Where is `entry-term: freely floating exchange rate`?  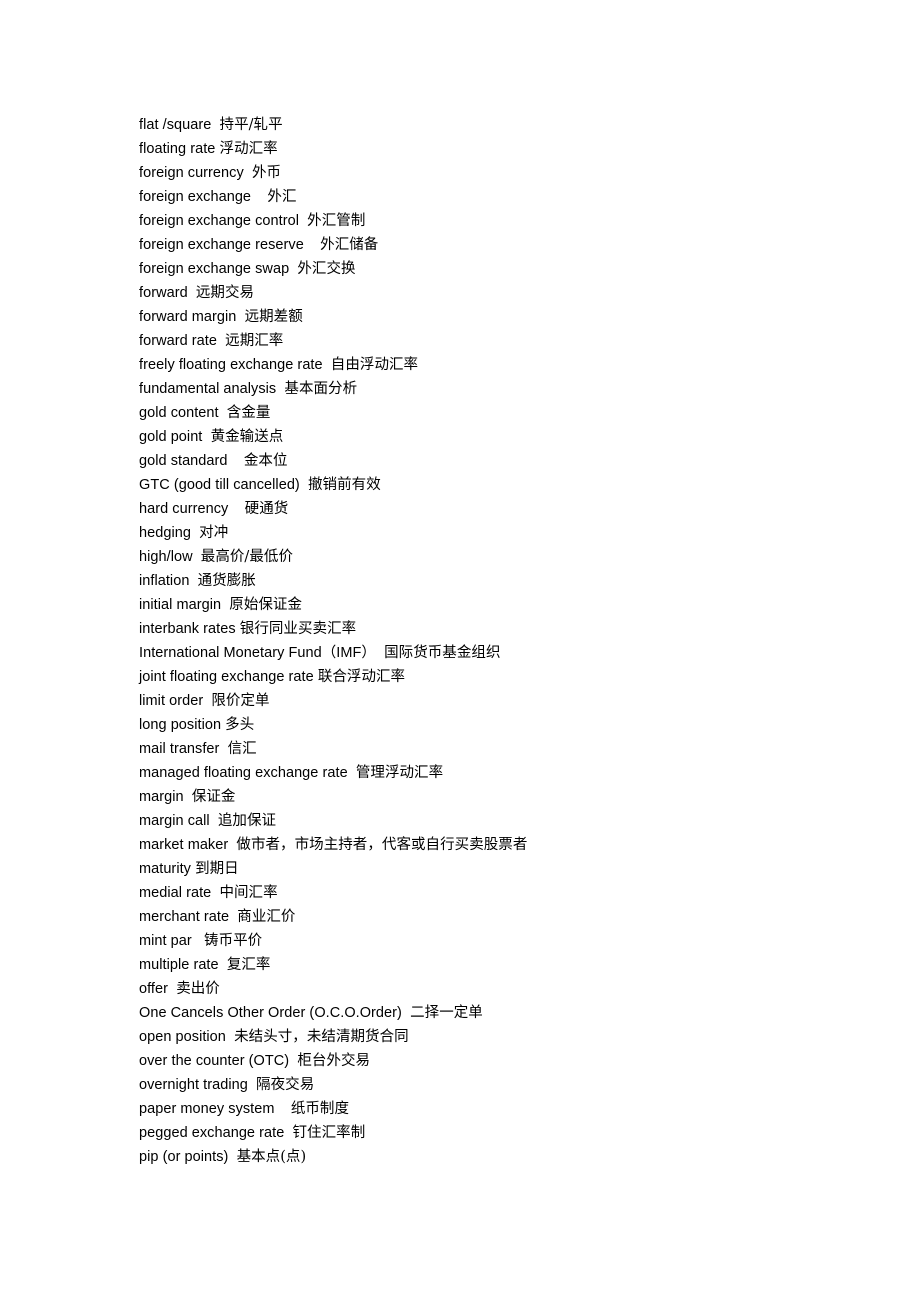
entry-term: freely floating exchange rate is located at coordinates (231, 365).